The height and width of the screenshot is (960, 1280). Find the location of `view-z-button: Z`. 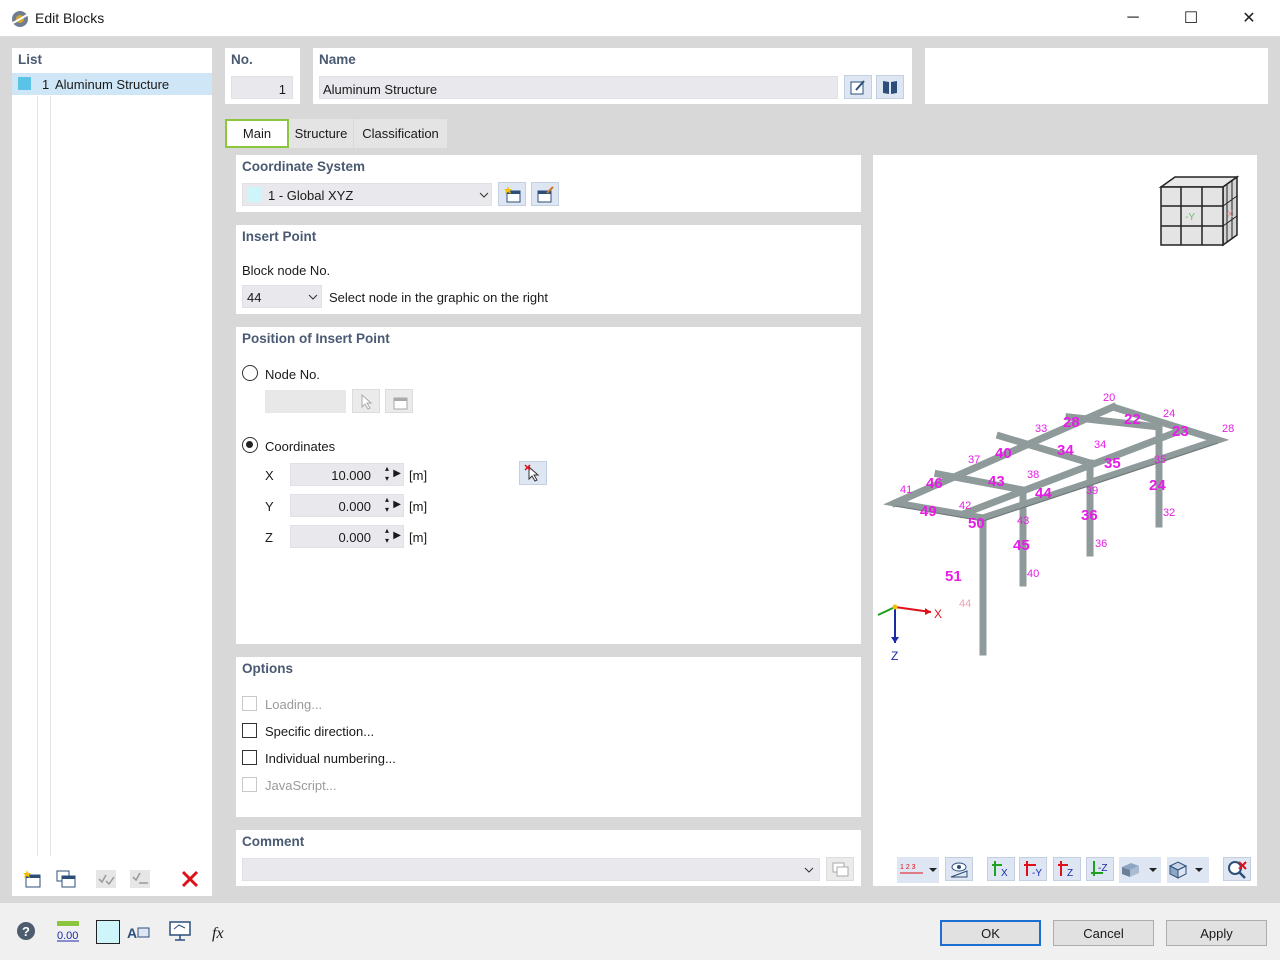

view-z-button: Z is located at coordinates (1067, 869).